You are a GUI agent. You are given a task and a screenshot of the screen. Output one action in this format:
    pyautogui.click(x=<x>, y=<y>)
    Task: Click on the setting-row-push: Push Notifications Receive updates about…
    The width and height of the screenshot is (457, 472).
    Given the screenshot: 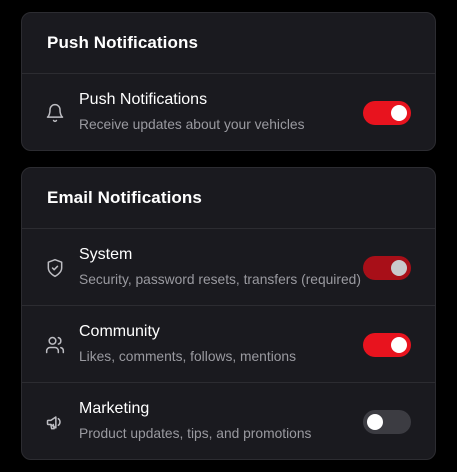 What is the action you would take?
    pyautogui.click(x=228, y=112)
    